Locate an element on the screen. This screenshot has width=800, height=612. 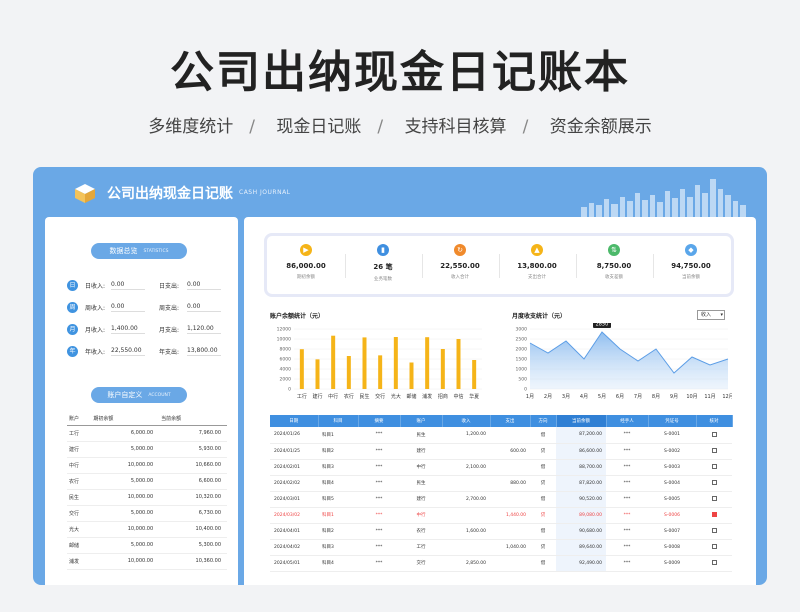
account-row: 工行 6,000.00 7,960.00 is located at coordinates (147, 433).